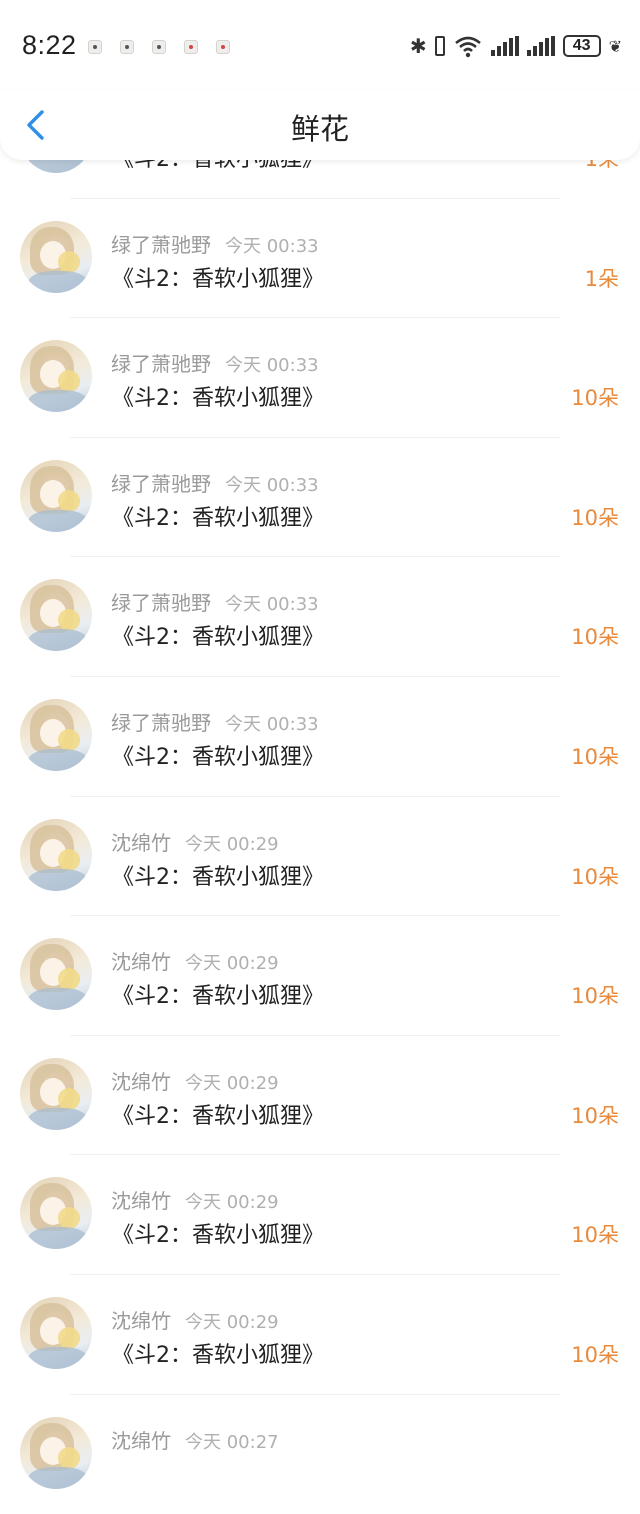  Describe the element at coordinates (581, 46) in the screenshot. I see `battery-icon: 43` at that location.